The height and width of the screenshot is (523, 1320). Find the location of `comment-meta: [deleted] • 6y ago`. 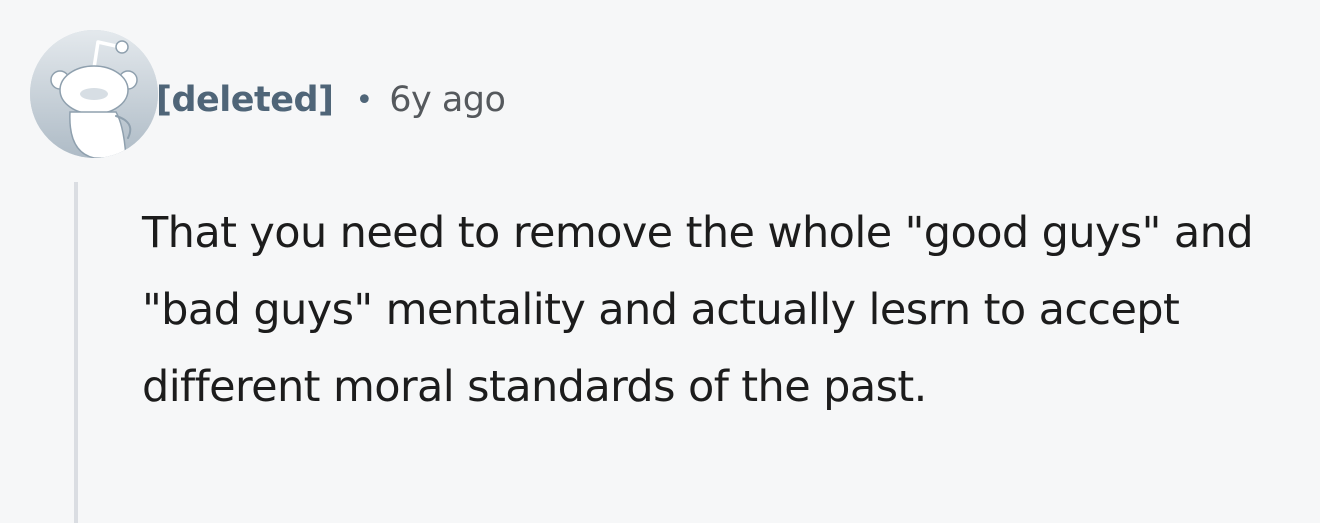

comment-meta: [deleted] • 6y ago is located at coordinates (331, 100).